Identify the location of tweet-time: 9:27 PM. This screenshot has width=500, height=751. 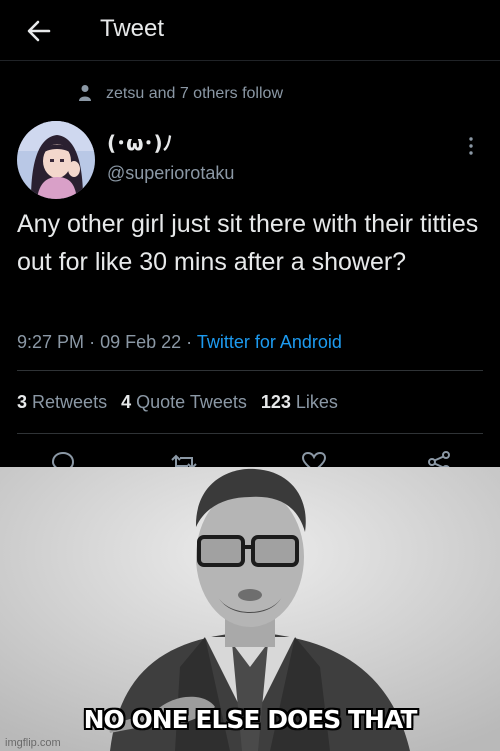
(51, 342).